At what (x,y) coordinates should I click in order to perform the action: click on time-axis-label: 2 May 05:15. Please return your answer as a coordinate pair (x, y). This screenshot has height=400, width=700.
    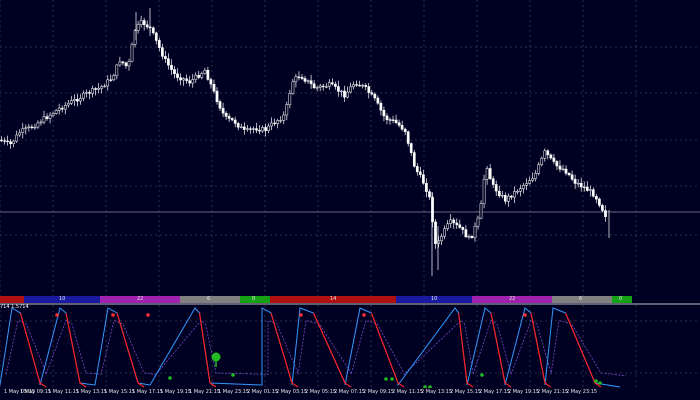
    Looking at the image, I should click on (321, 392).